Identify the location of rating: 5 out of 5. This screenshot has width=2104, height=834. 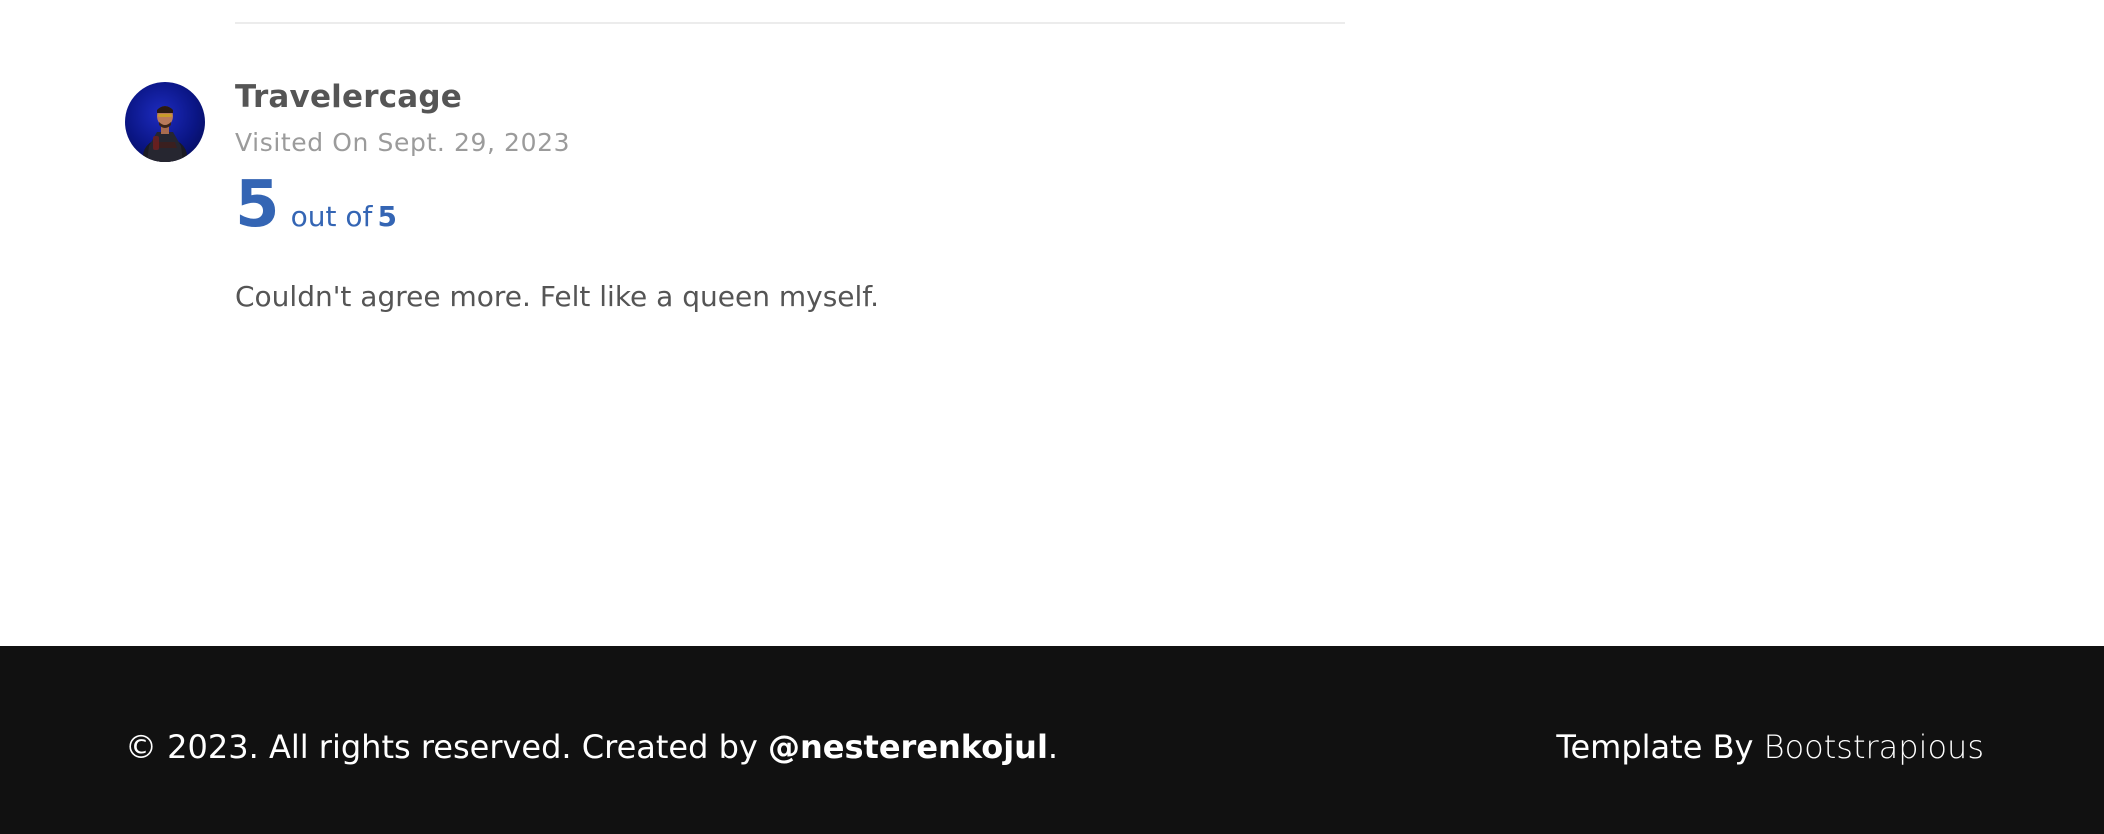
(790, 213).